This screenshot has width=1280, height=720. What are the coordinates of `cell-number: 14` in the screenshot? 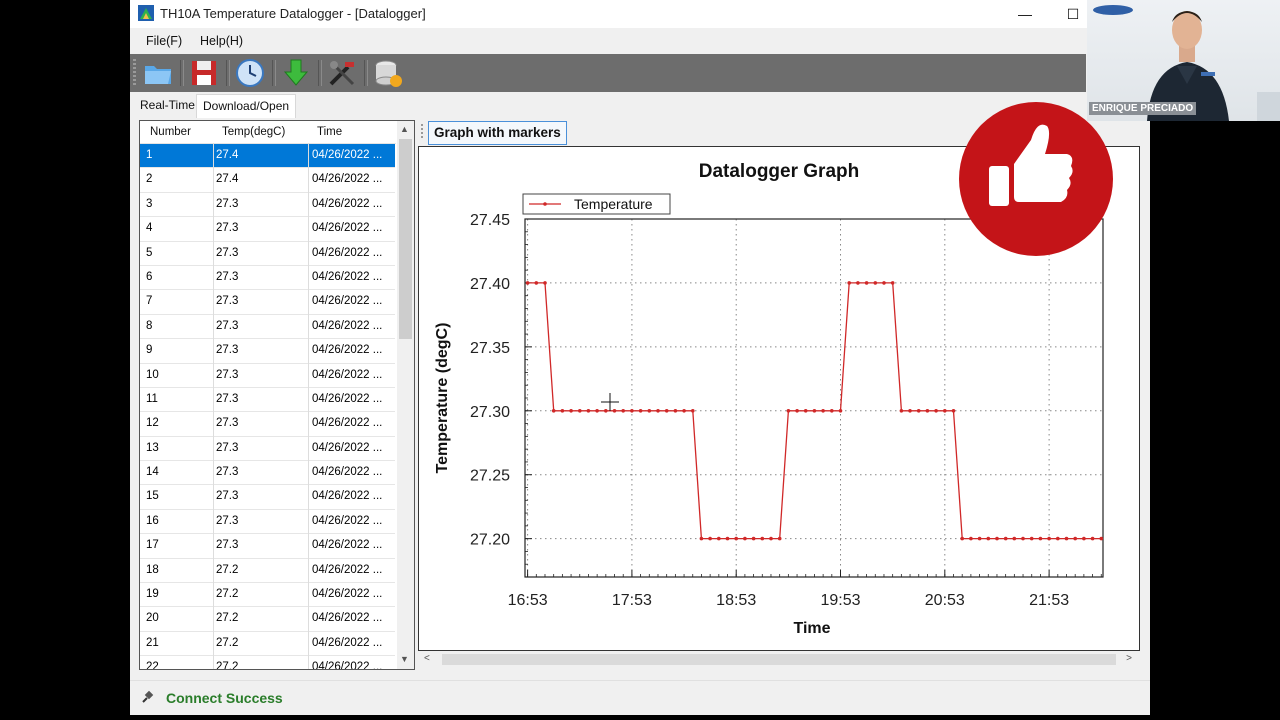 It's located at (152, 472).